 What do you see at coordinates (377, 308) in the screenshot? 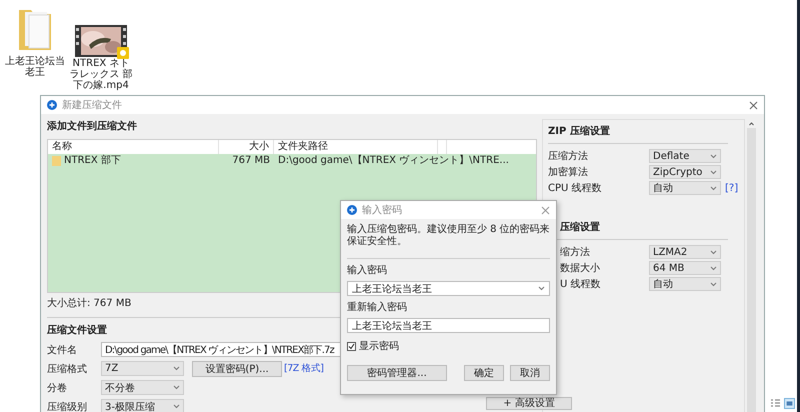
I see `field-label: 重新输入密码` at bounding box center [377, 308].